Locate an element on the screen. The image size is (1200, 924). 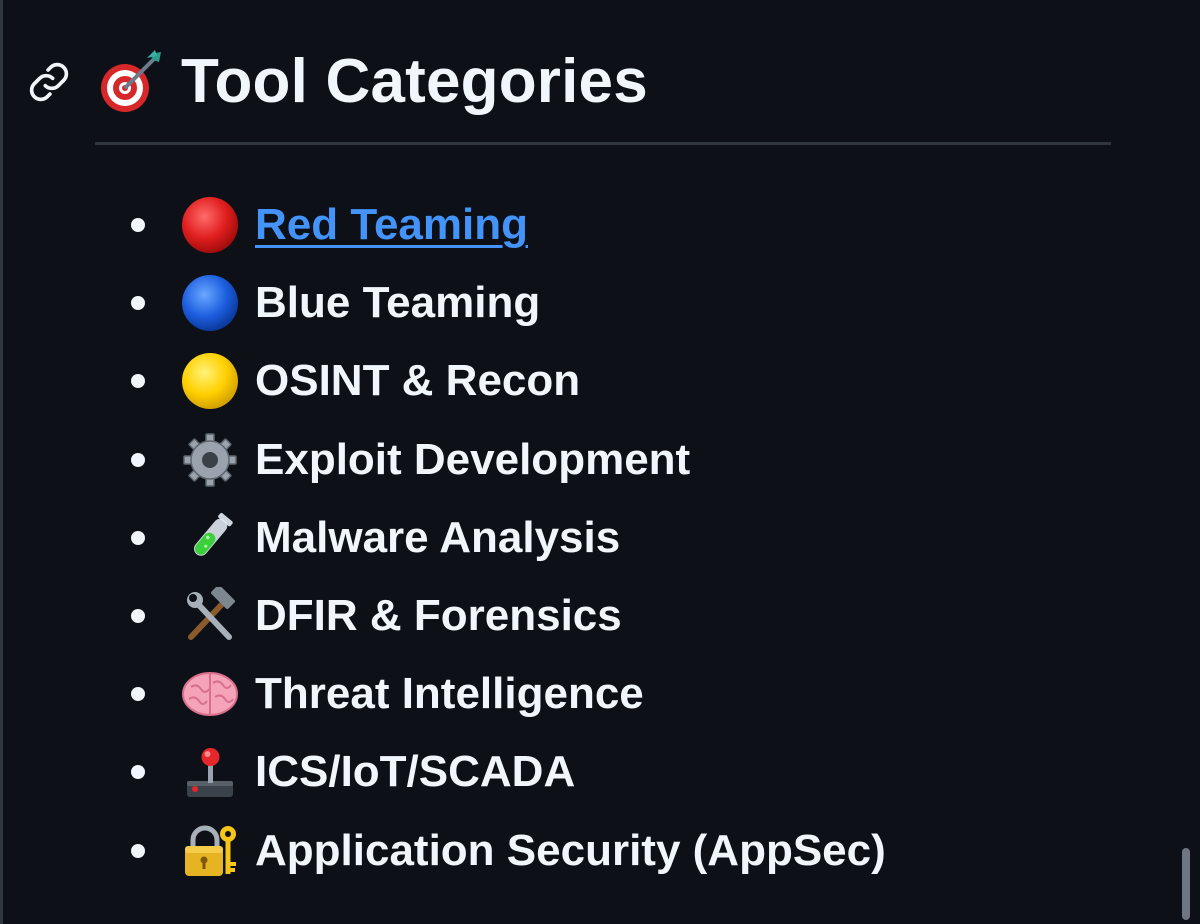
category-label-application-security: Application Security (AppSec) is located at coordinates (570, 850).